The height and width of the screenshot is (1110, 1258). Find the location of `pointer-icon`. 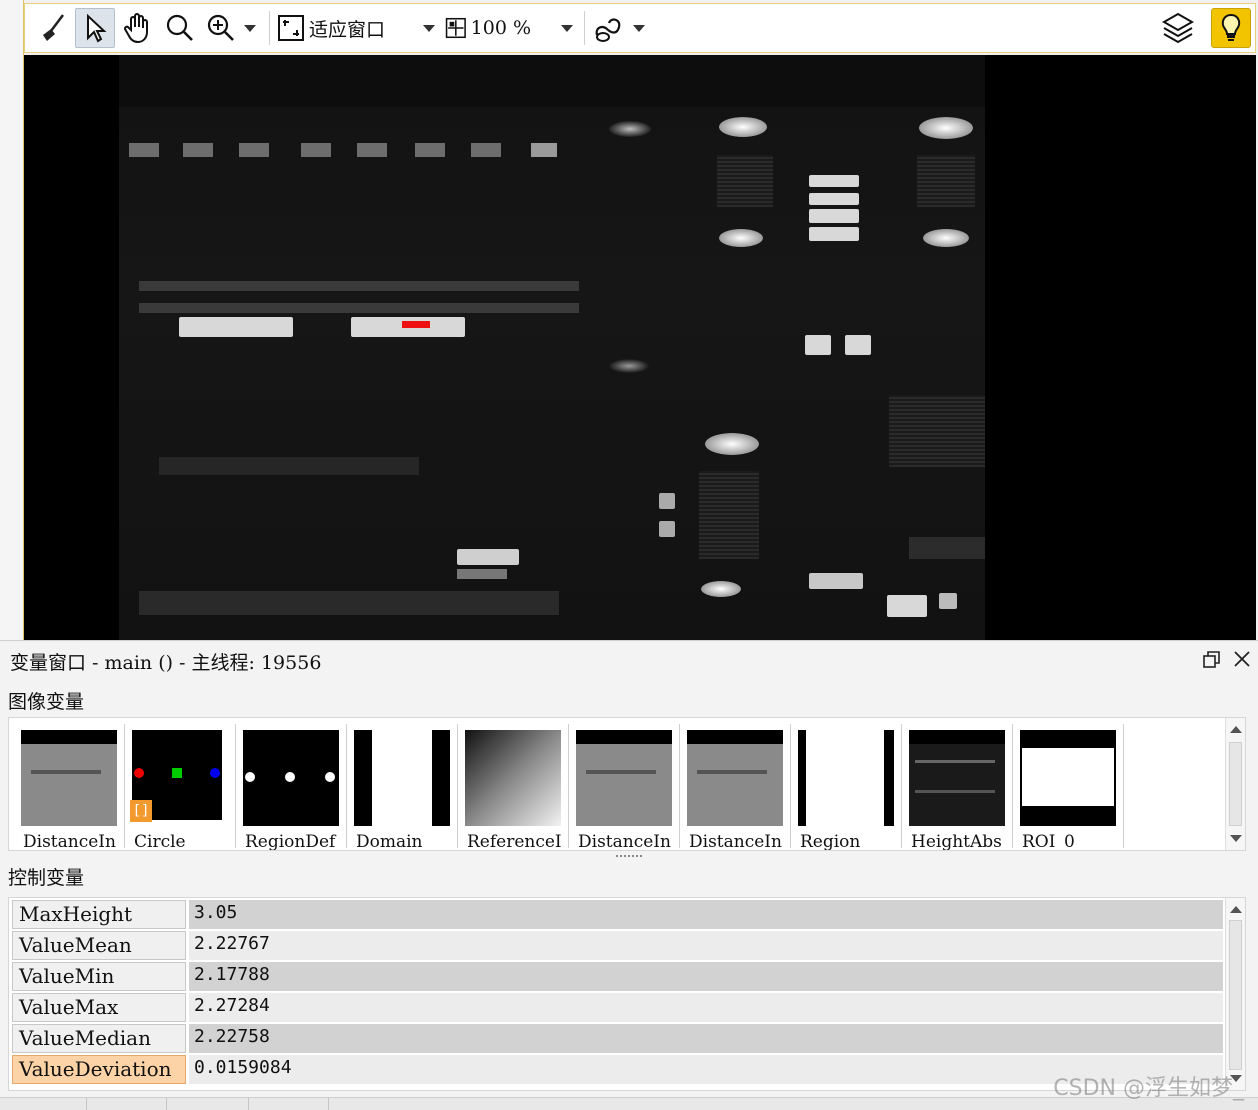

pointer-icon is located at coordinates (97, 28).